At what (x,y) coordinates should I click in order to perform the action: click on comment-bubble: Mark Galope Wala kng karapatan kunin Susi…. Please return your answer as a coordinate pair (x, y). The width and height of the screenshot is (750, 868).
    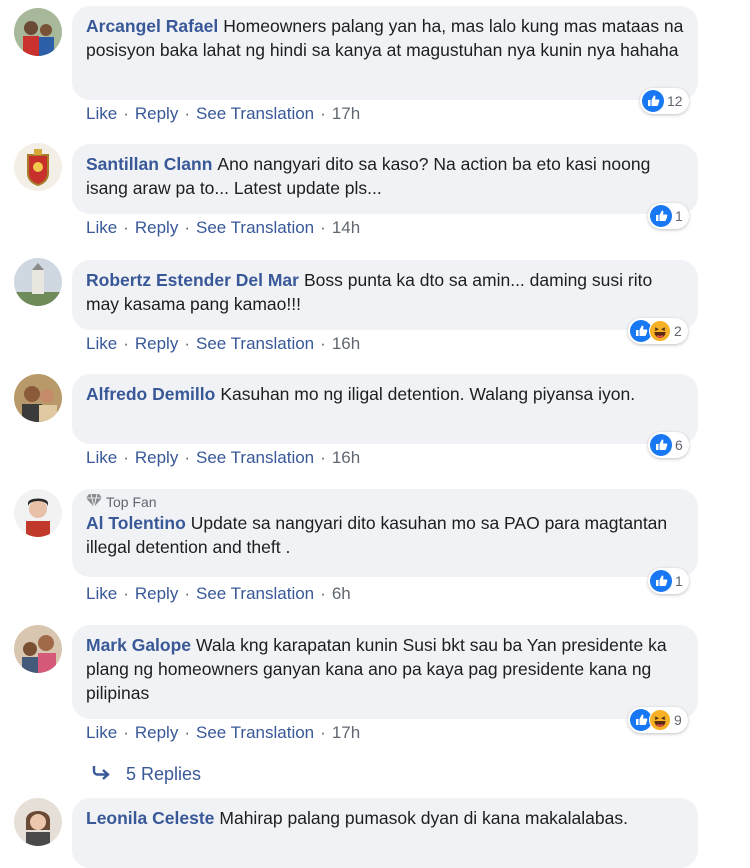
    Looking at the image, I should click on (385, 672).